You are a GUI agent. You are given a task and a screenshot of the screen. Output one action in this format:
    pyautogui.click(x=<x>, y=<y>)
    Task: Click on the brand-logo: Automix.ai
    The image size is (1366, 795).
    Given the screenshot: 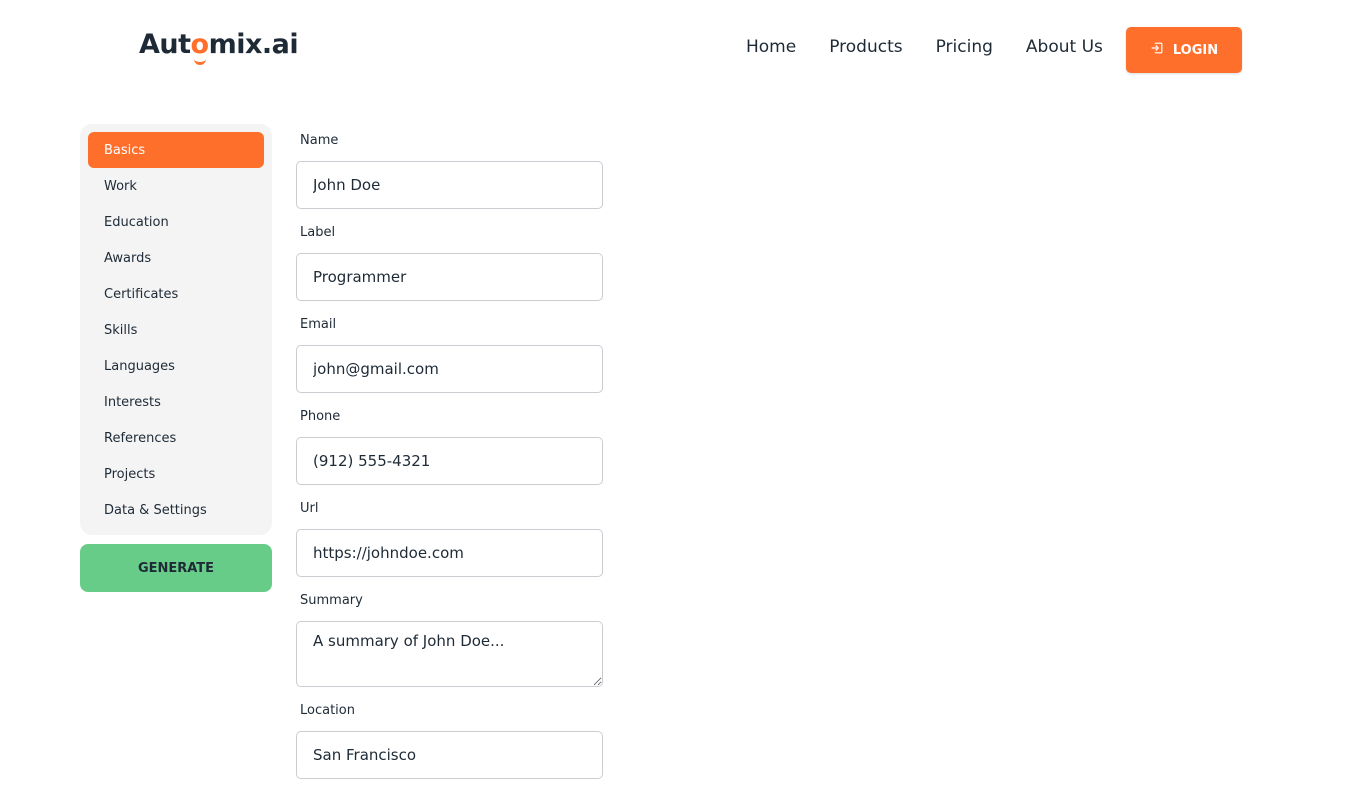 What is the action you would take?
    pyautogui.click(x=219, y=44)
    